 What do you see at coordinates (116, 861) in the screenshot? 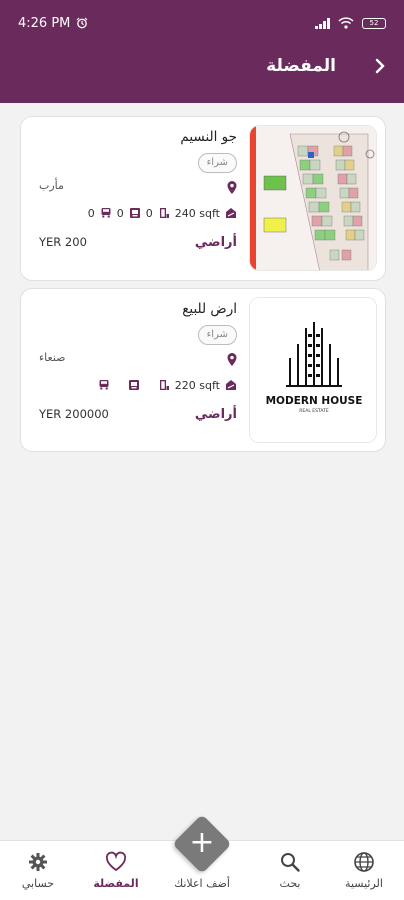
I see `heart-icon` at bounding box center [116, 861].